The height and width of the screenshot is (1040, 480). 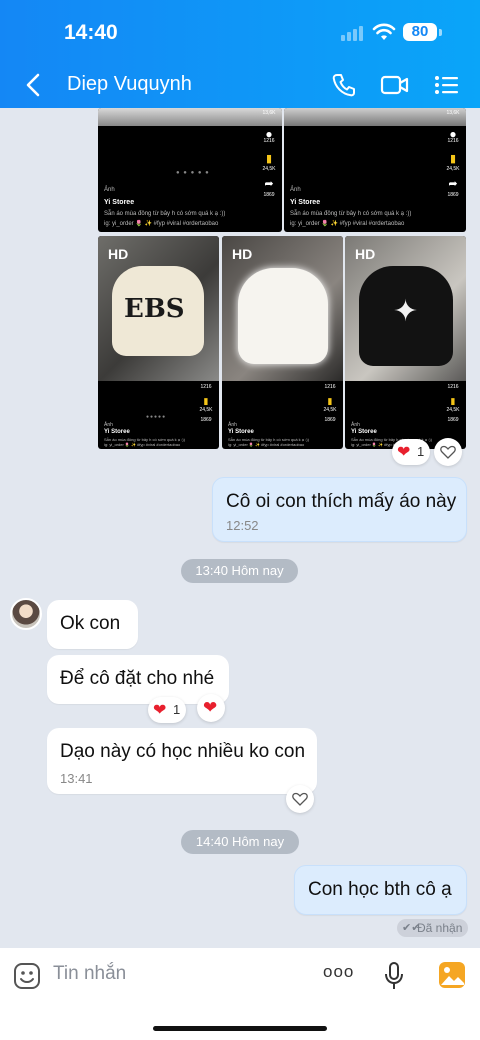 I want to click on message-input: Tin nhắn, so click(x=89, y=974).